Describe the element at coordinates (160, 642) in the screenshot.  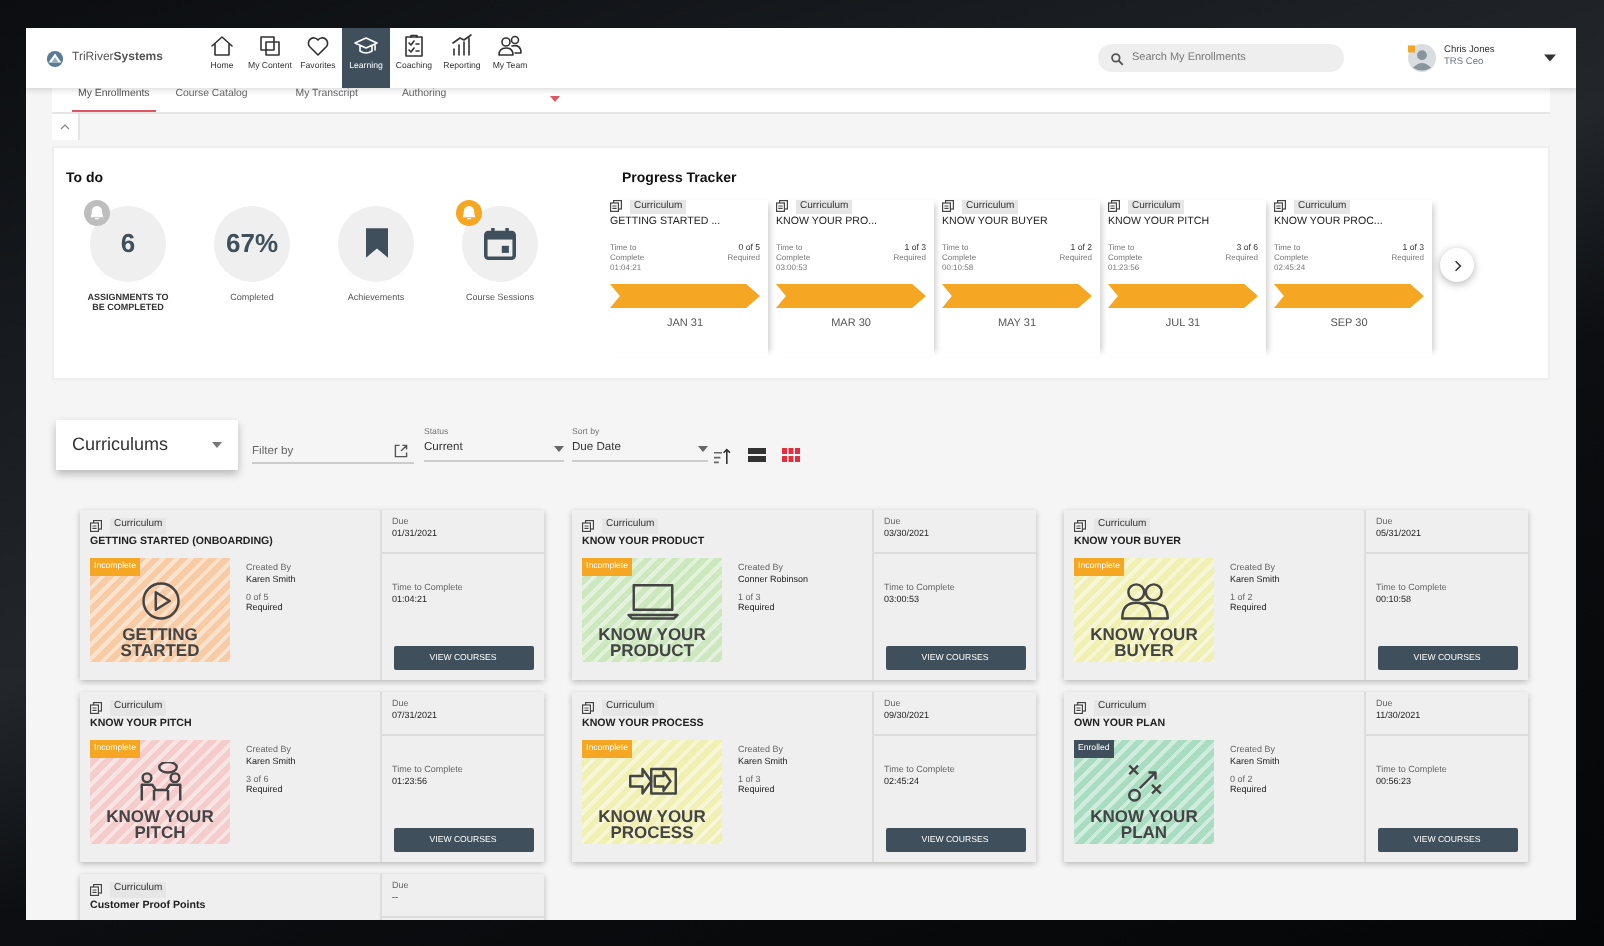
I see `thumbnail-text: GETTING STARTED` at that location.